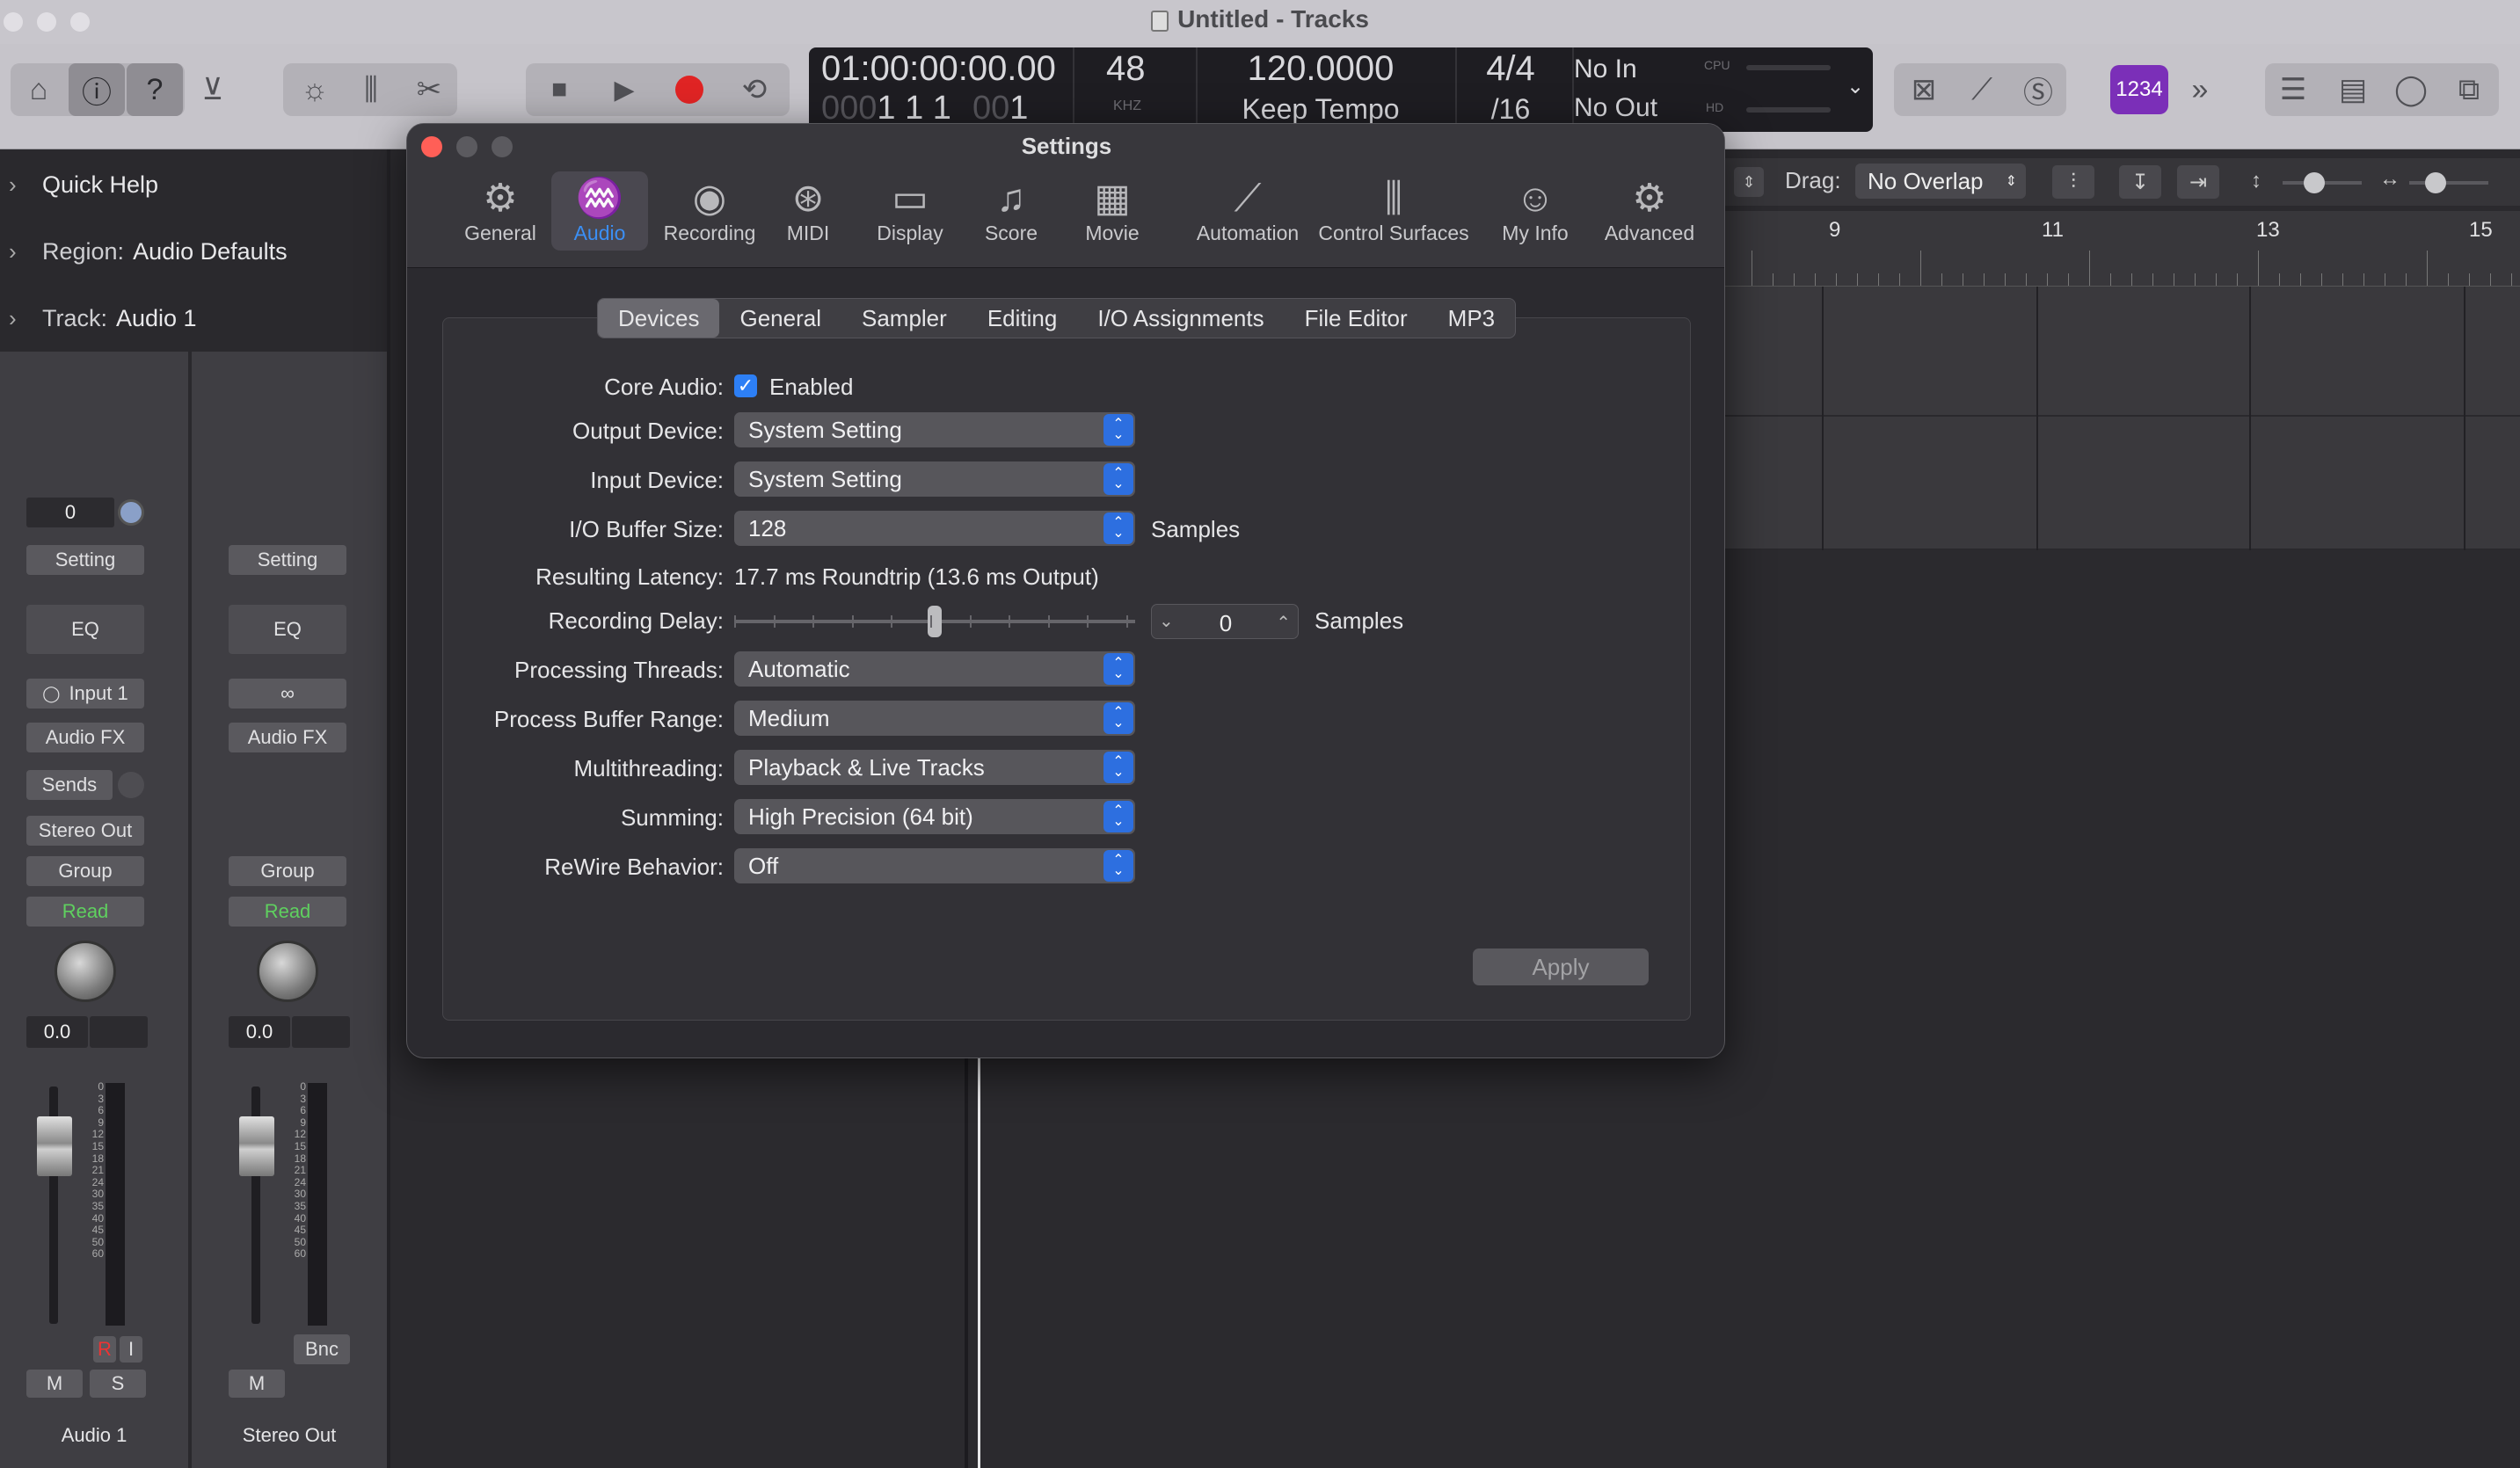 The image size is (2520, 1468). Describe the element at coordinates (315, 90) in the screenshot. I see `smart-controls-icon: ☼` at that location.